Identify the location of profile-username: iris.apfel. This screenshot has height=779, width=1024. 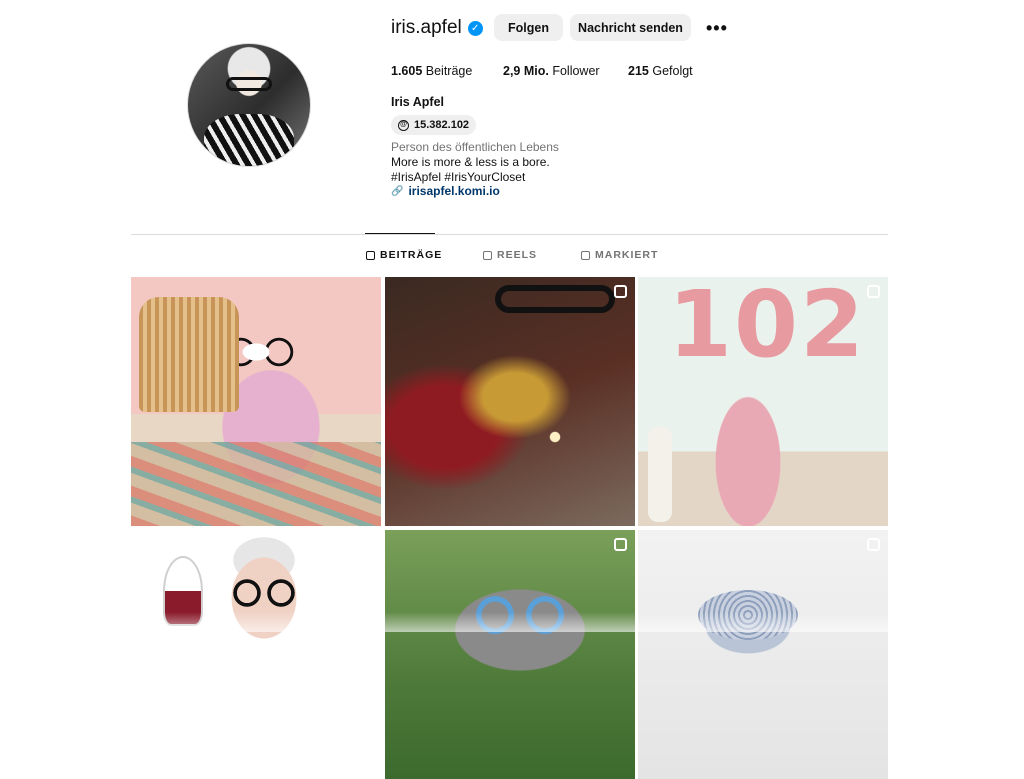
(426, 27).